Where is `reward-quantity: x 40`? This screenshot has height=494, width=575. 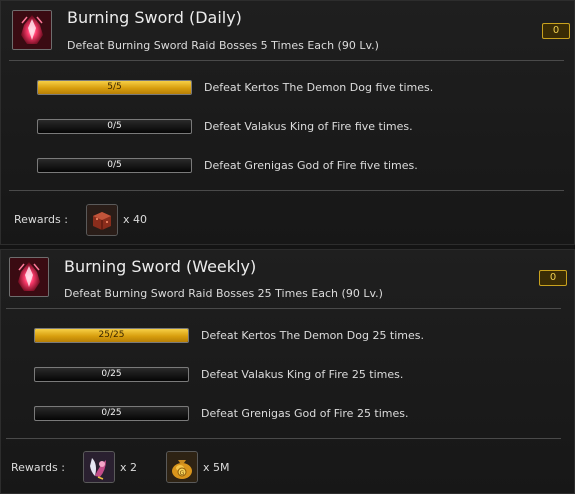
reward-quantity: x 40 is located at coordinates (135, 219).